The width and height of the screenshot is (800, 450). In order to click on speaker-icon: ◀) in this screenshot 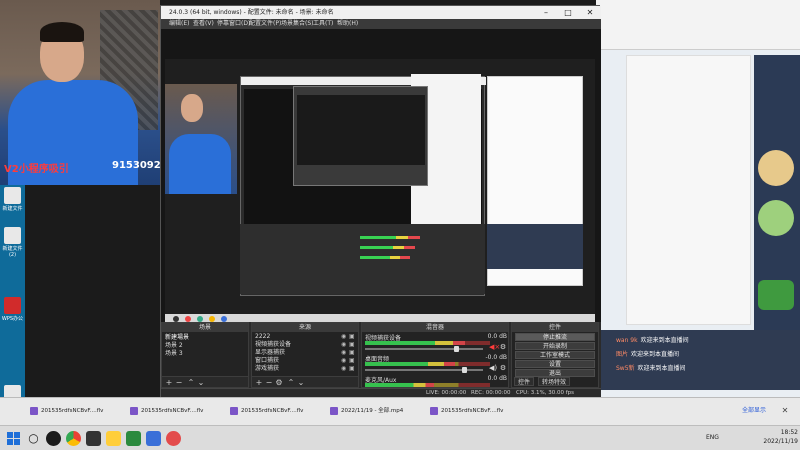, I will do `click(493, 368)`.